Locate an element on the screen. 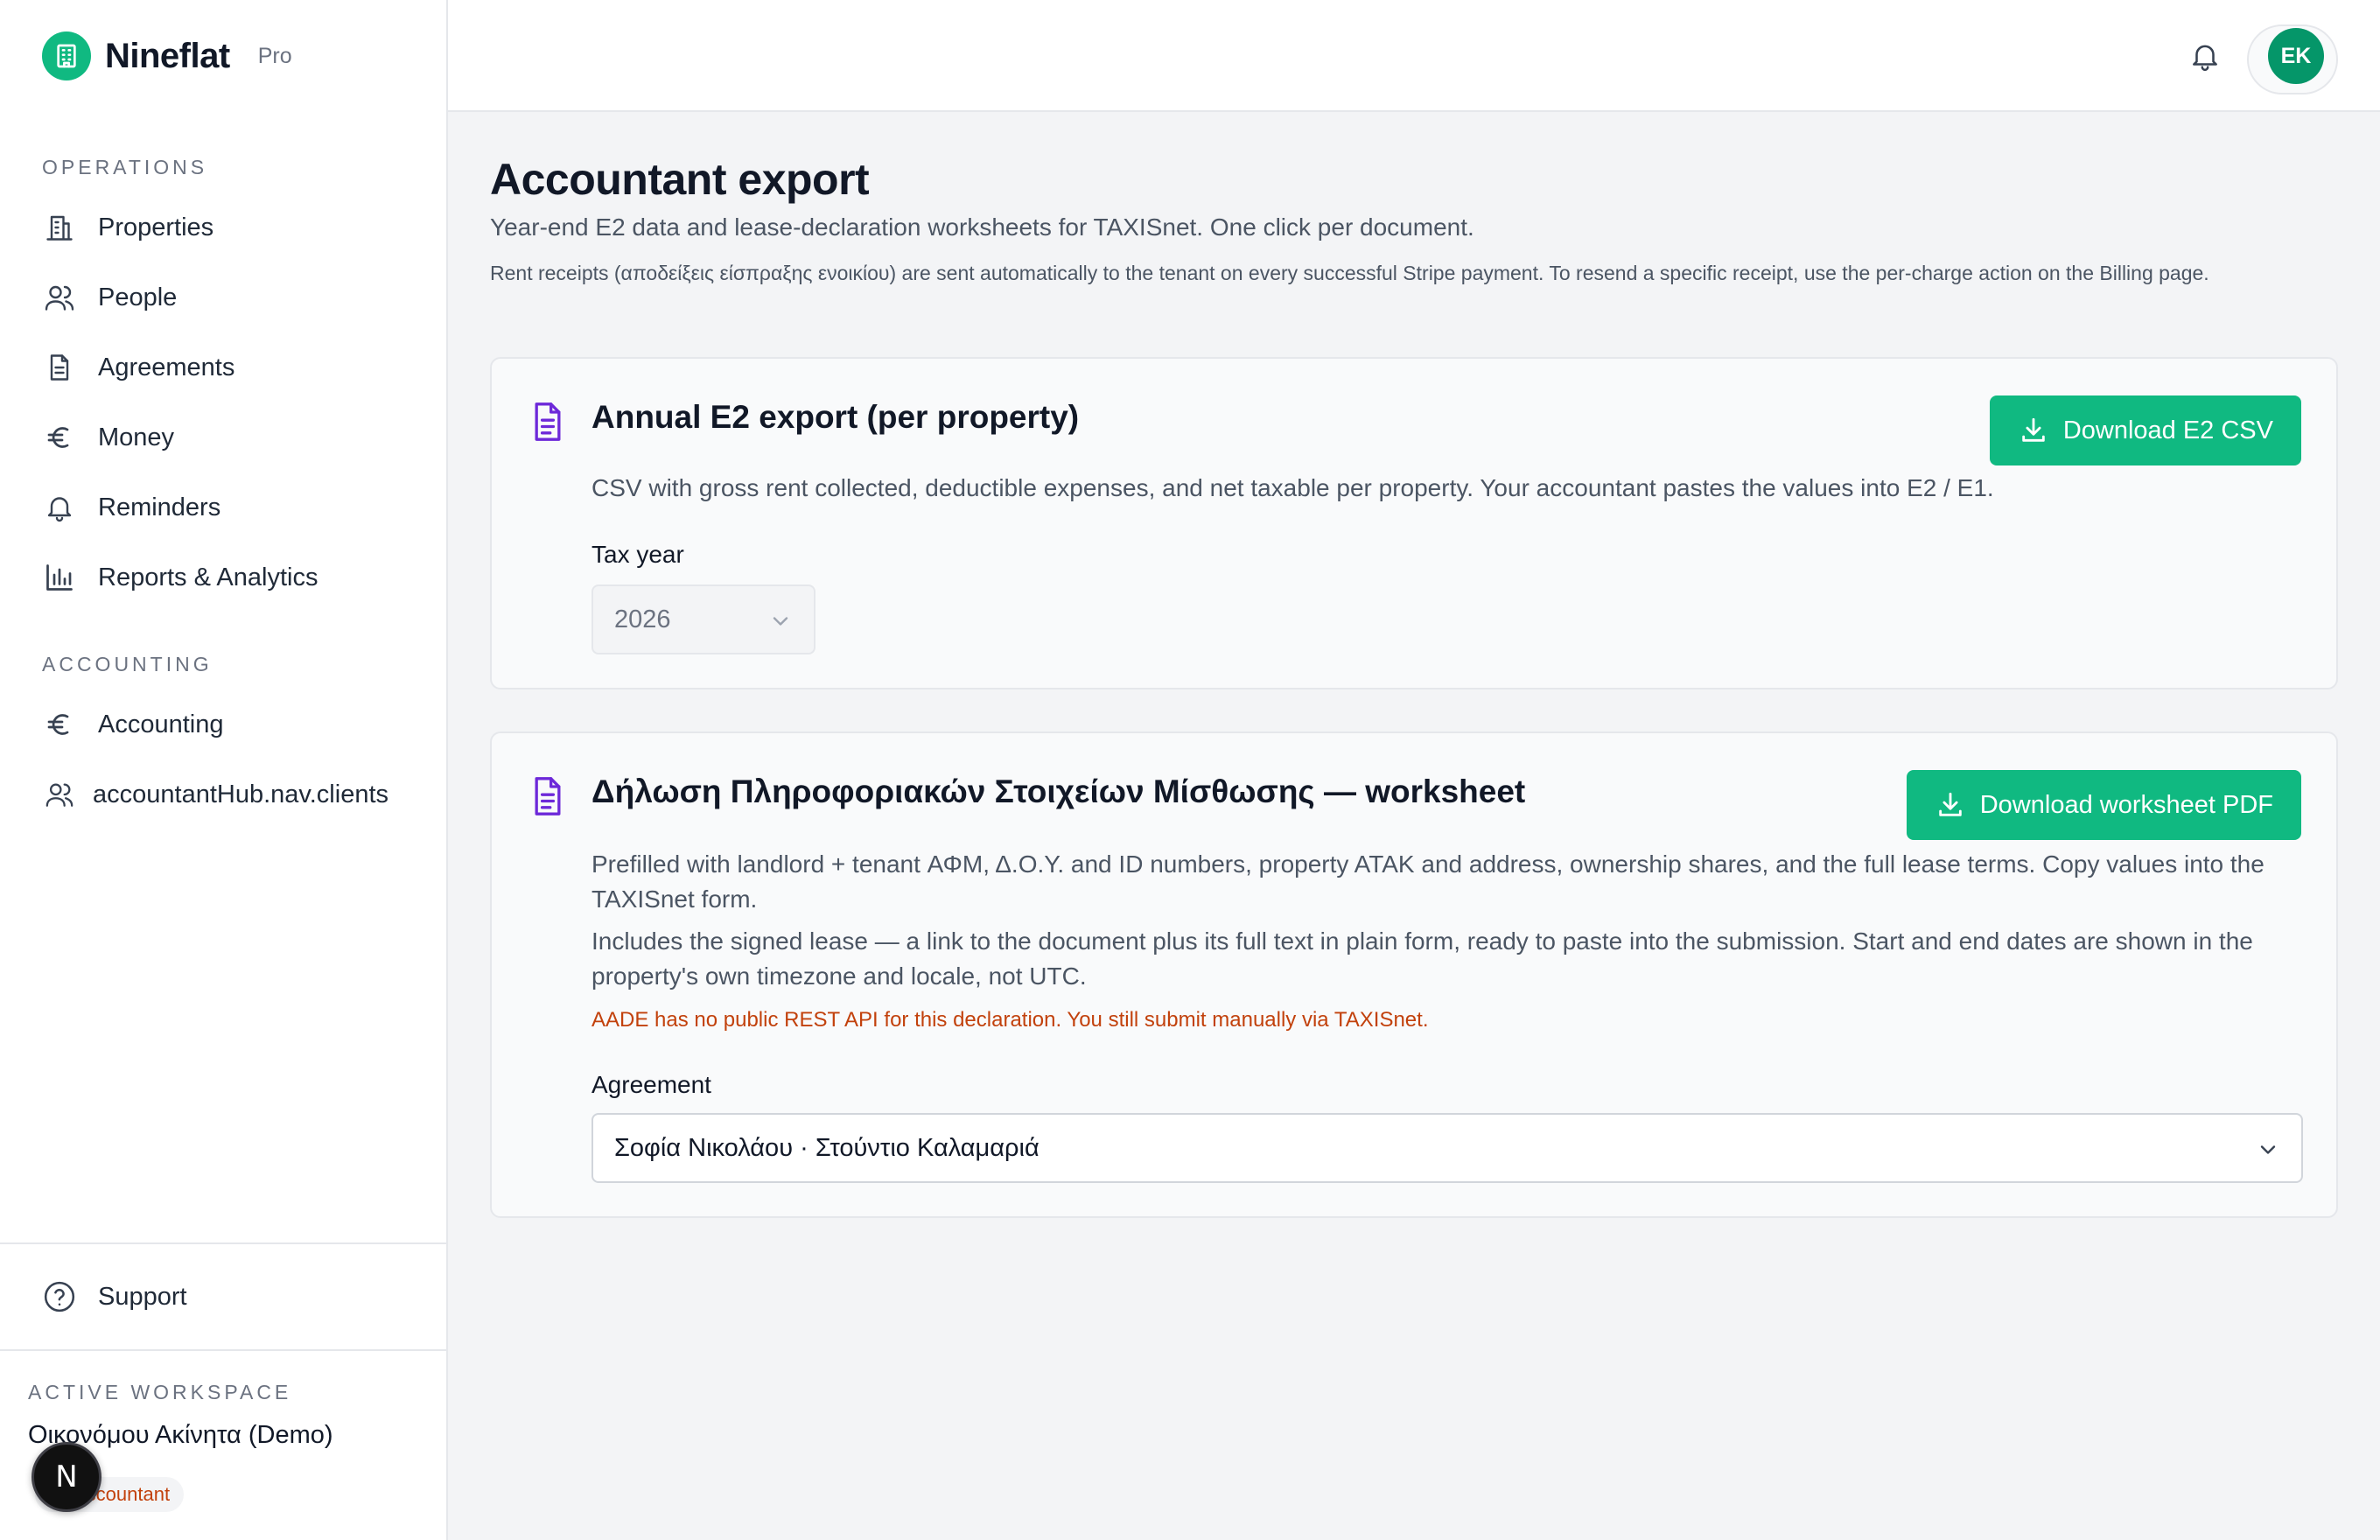 This screenshot has width=2380, height=1540. sidebar-item-clients: accountantHub.nav.clients is located at coordinates (215, 794).